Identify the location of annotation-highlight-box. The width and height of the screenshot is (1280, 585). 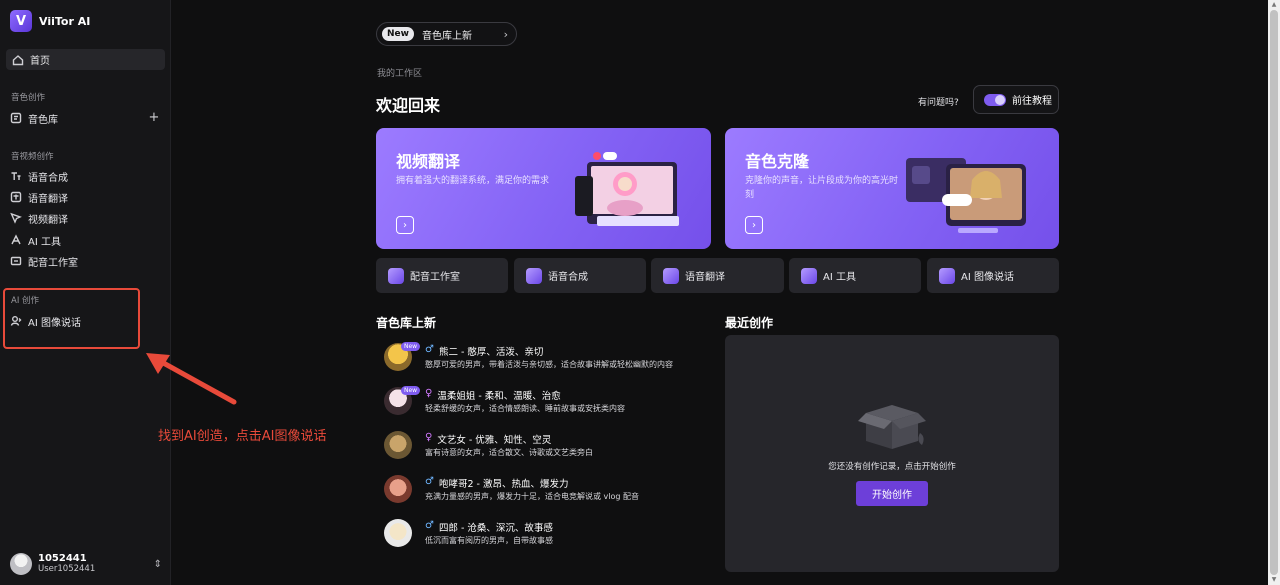
(71, 318).